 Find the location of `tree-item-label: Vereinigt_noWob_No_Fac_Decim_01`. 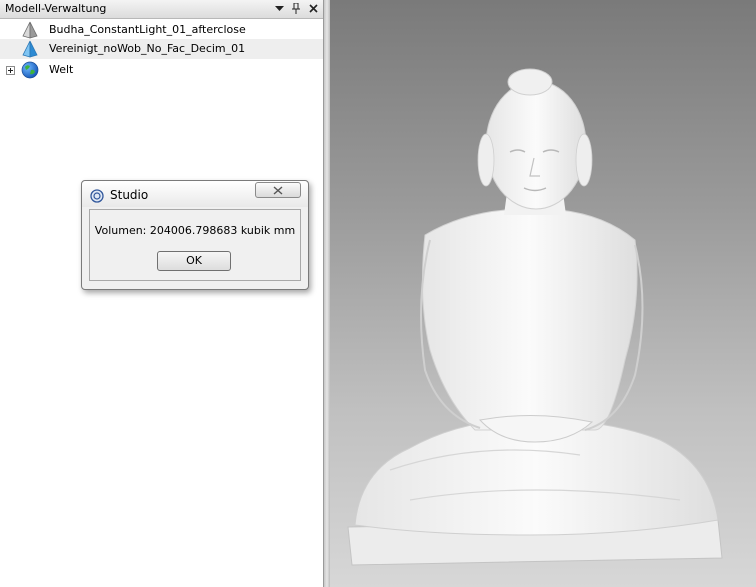

tree-item-label: Vereinigt_noWob_No_Fac_Decim_01 is located at coordinates (147, 48).